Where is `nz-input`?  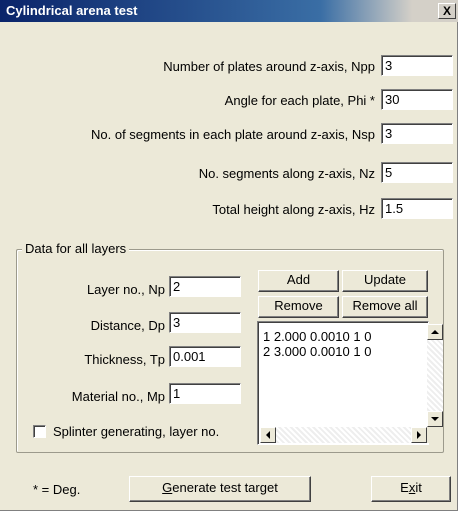
nz-input is located at coordinates (417, 172).